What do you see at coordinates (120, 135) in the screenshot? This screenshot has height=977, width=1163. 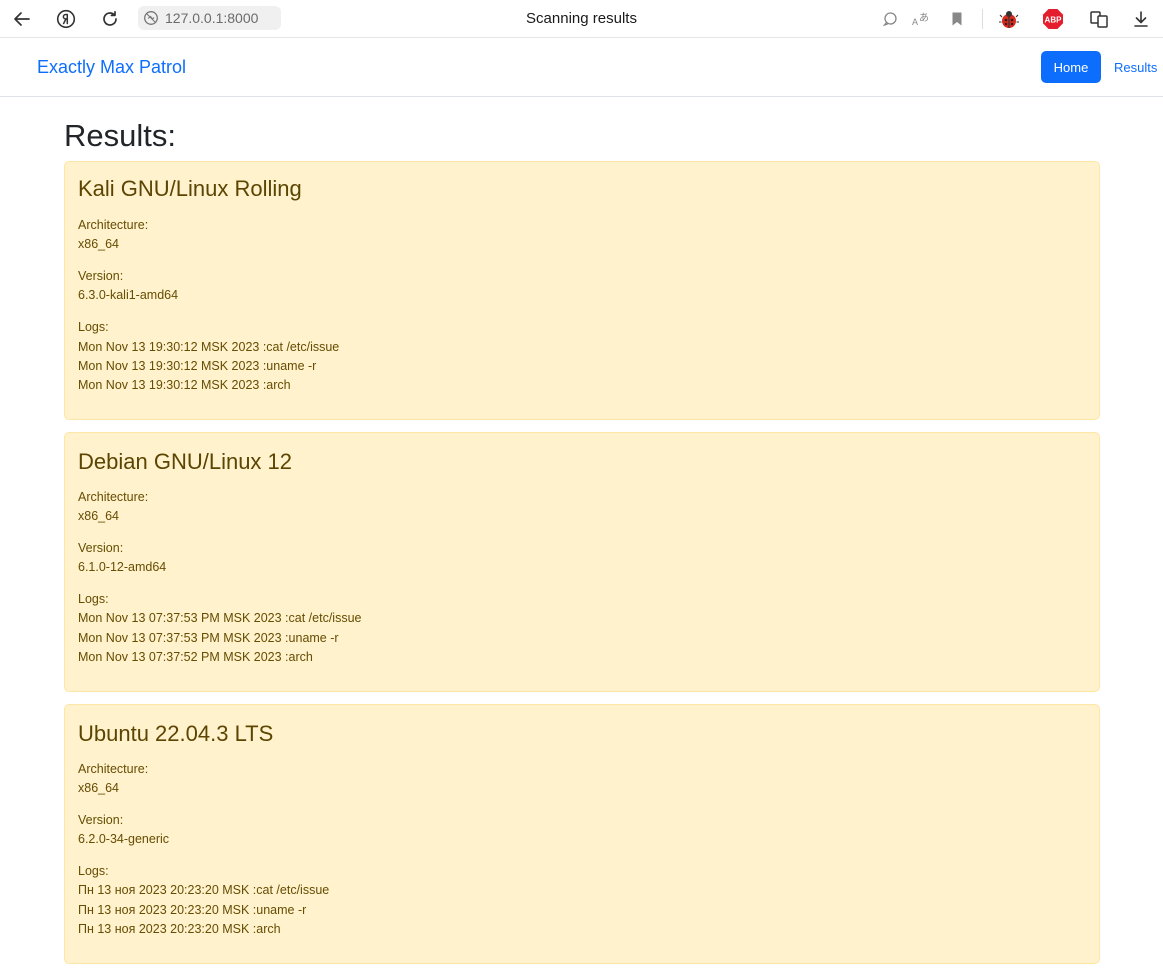 I see `page-title: Results:` at bounding box center [120, 135].